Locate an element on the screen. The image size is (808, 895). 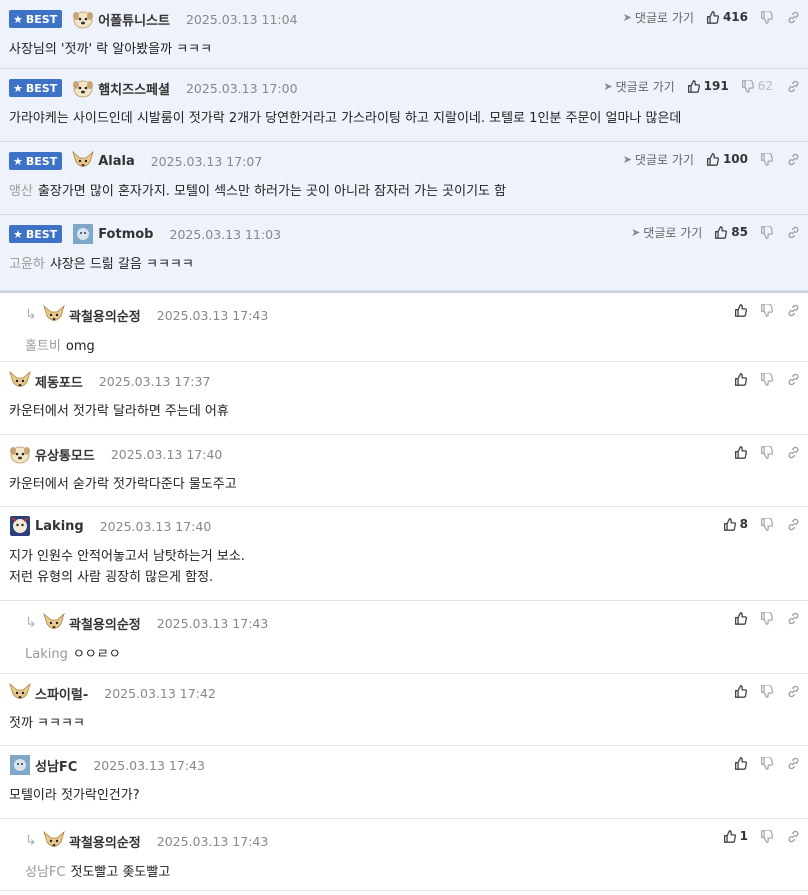
dislike-button: 62 is located at coordinates (757, 86).